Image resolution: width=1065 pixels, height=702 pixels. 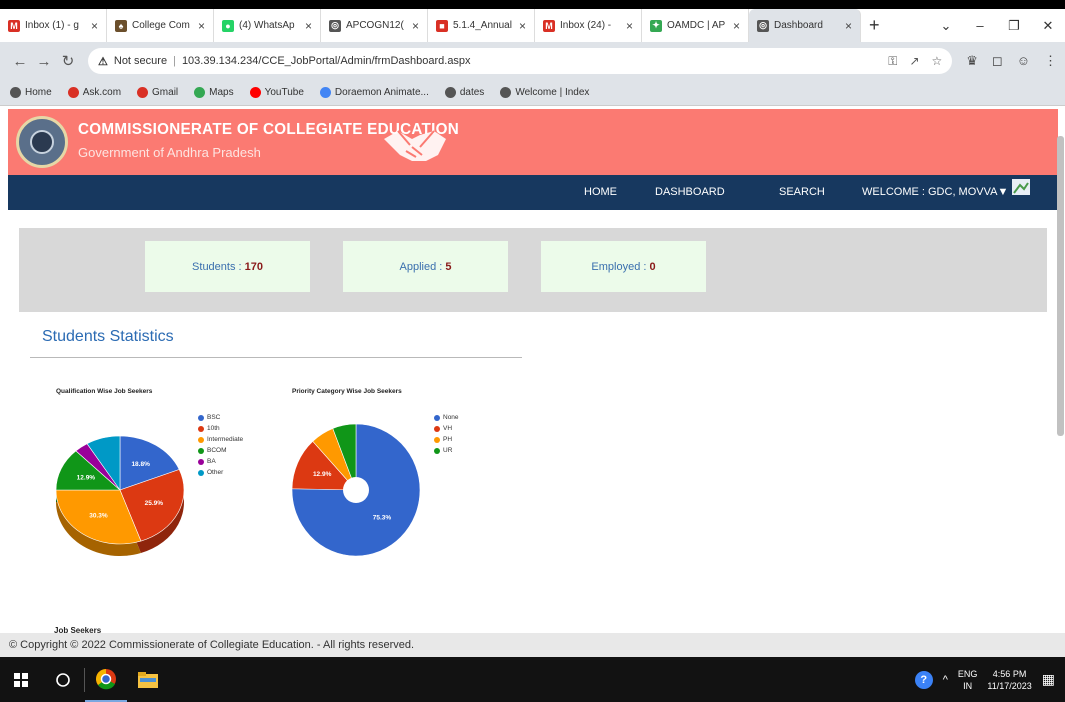 What do you see at coordinates (874, 25) in the screenshot?
I see `new-tab-button: +` at bounding box center [874, 25].